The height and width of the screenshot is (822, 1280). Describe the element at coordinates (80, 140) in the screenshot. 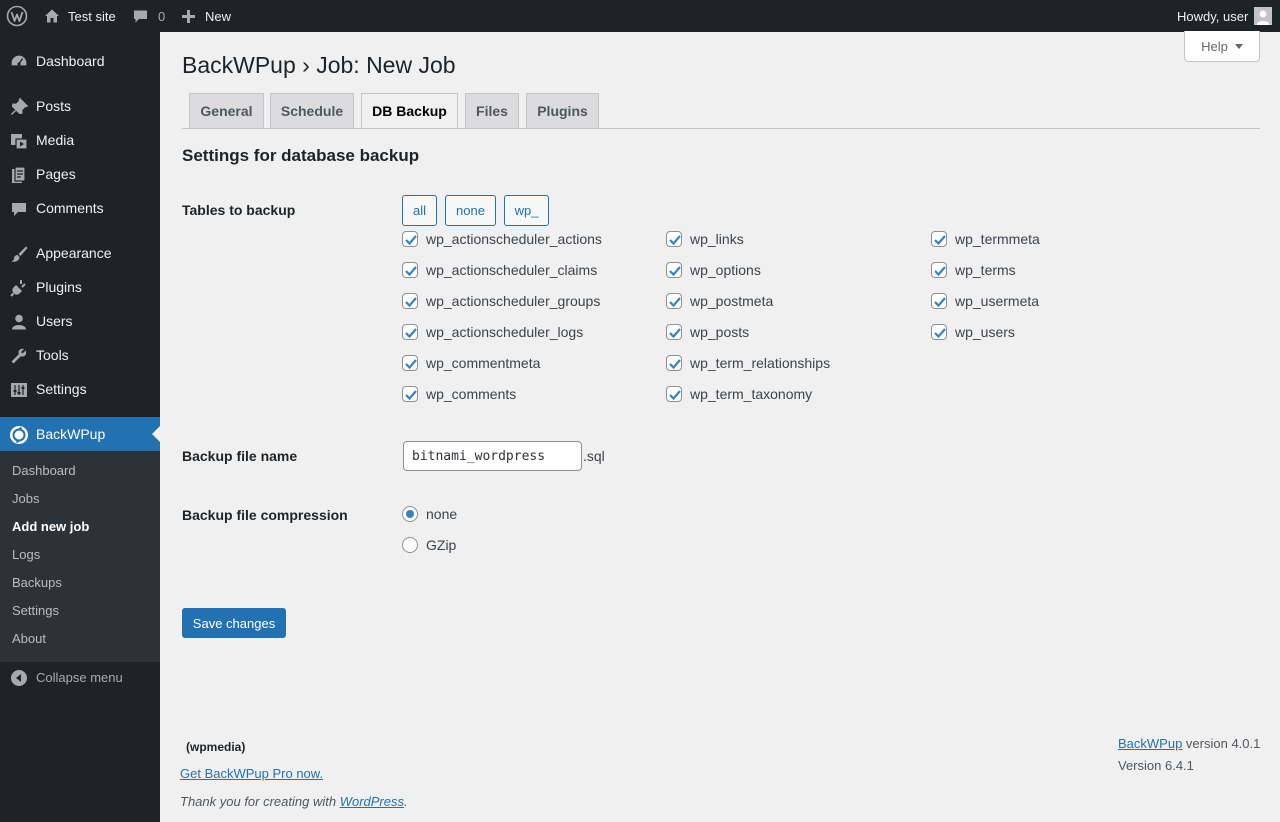

I see `sidebar-item-media: Media` at that location.